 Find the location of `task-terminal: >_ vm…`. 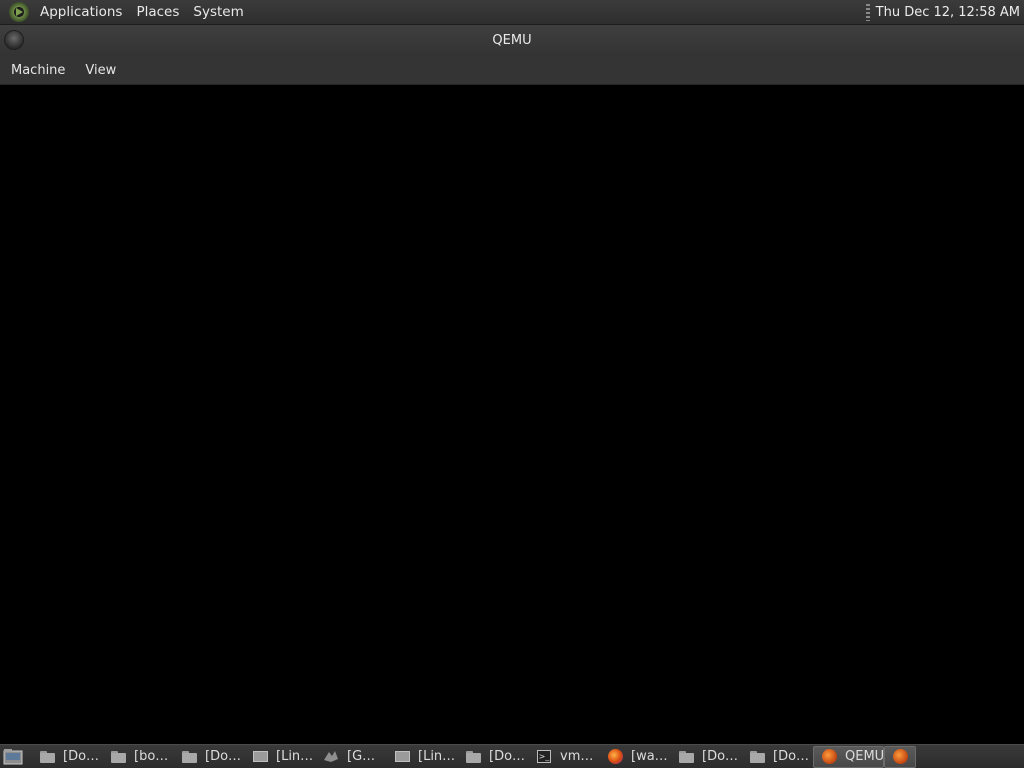

task-terminal: >_ vm… is located at coordinates (564, 757).